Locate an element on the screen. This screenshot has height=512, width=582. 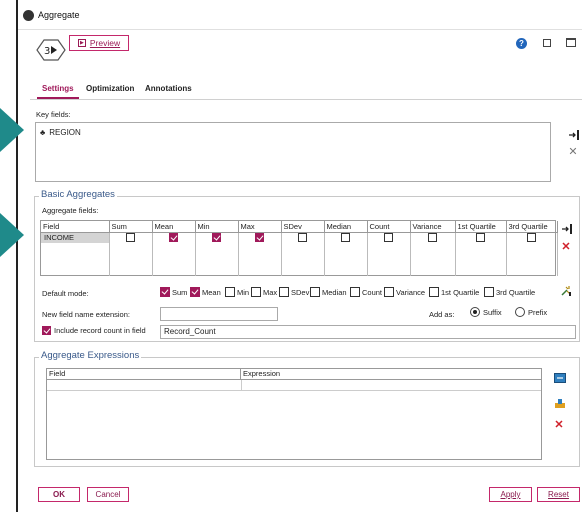
column-header: Count is located at coordinates (389, 227).